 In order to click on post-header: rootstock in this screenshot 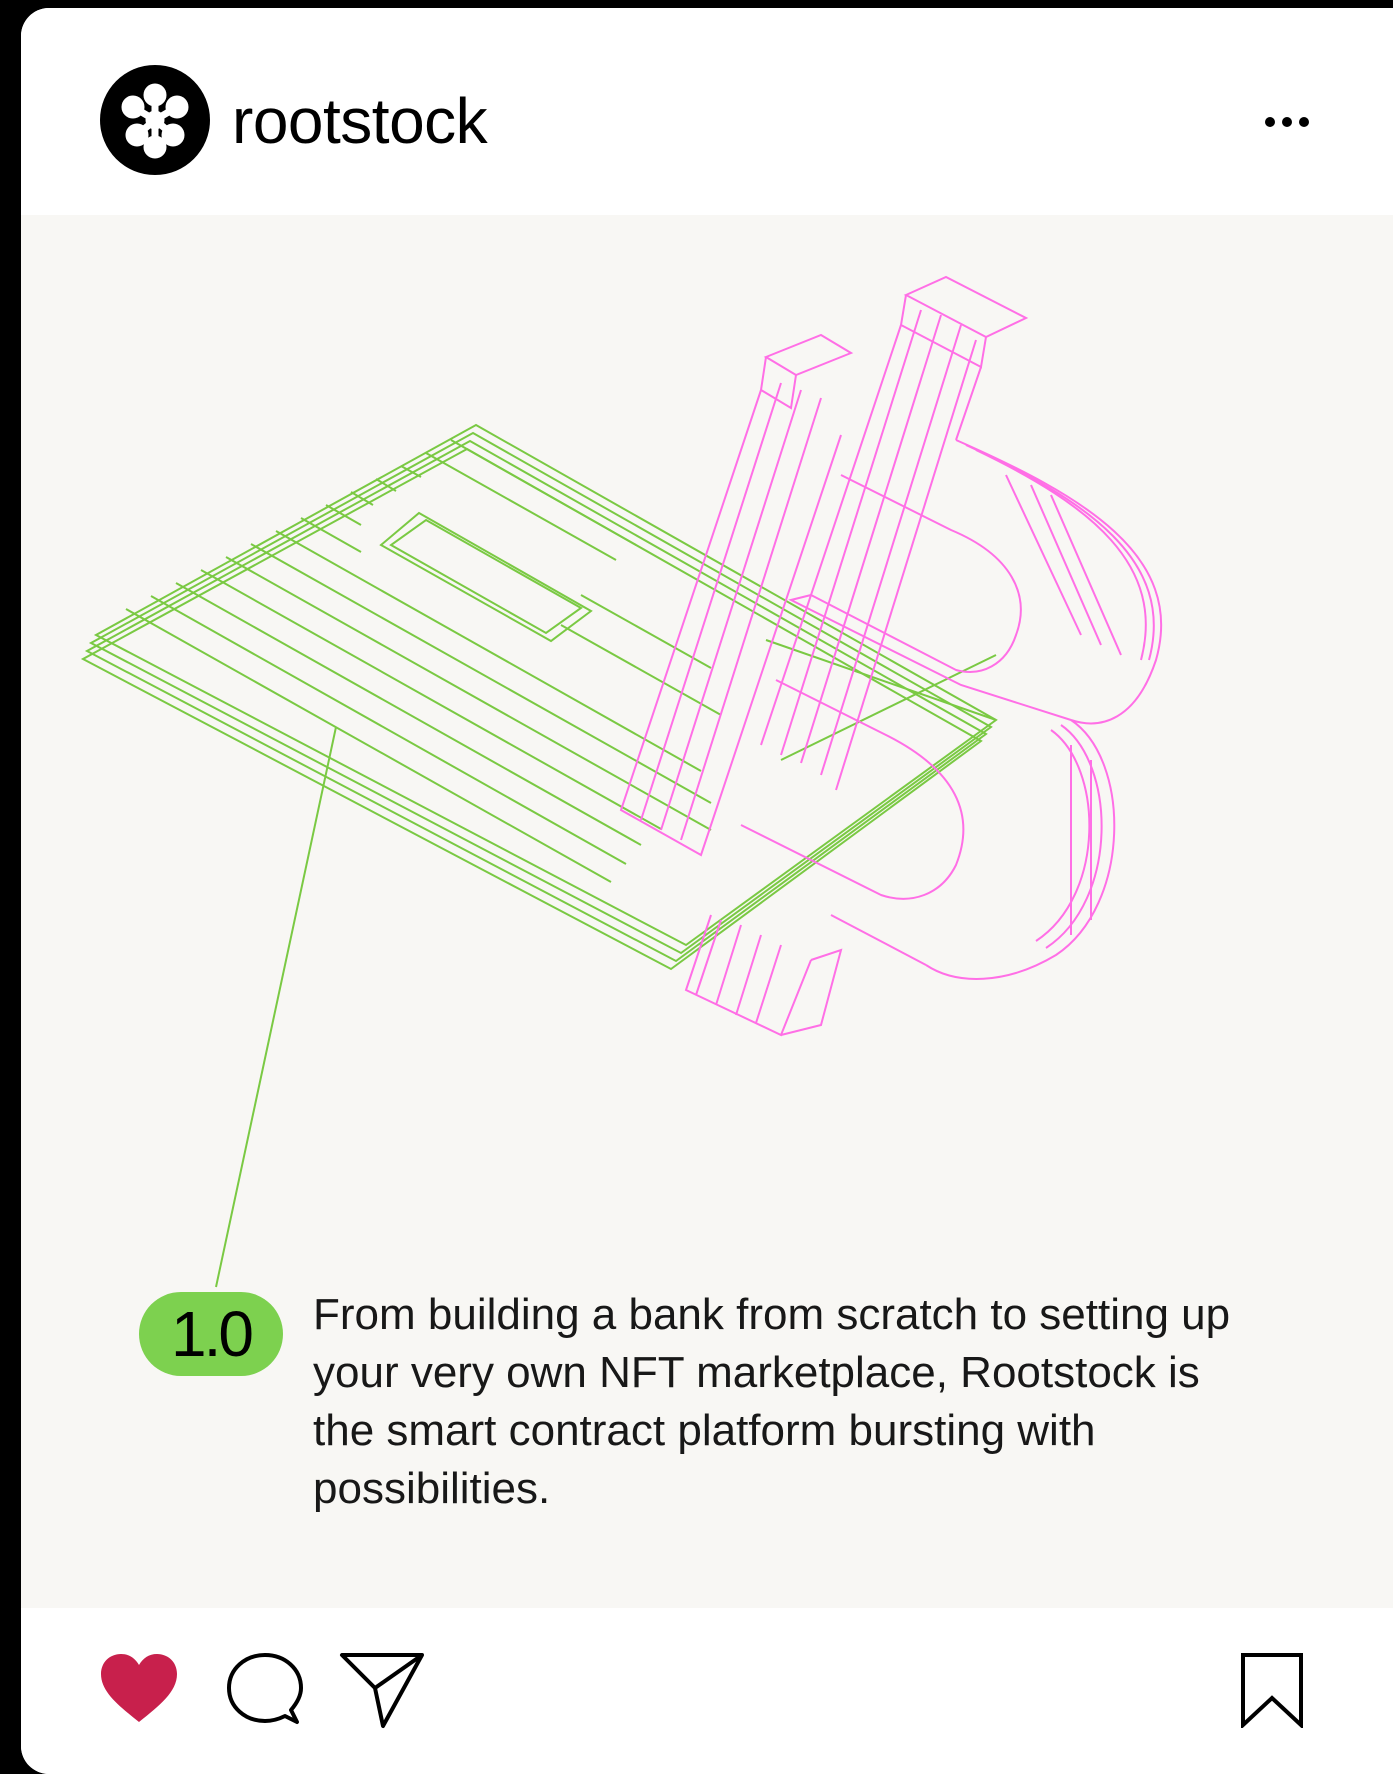, I will do `click(707, 111)`.